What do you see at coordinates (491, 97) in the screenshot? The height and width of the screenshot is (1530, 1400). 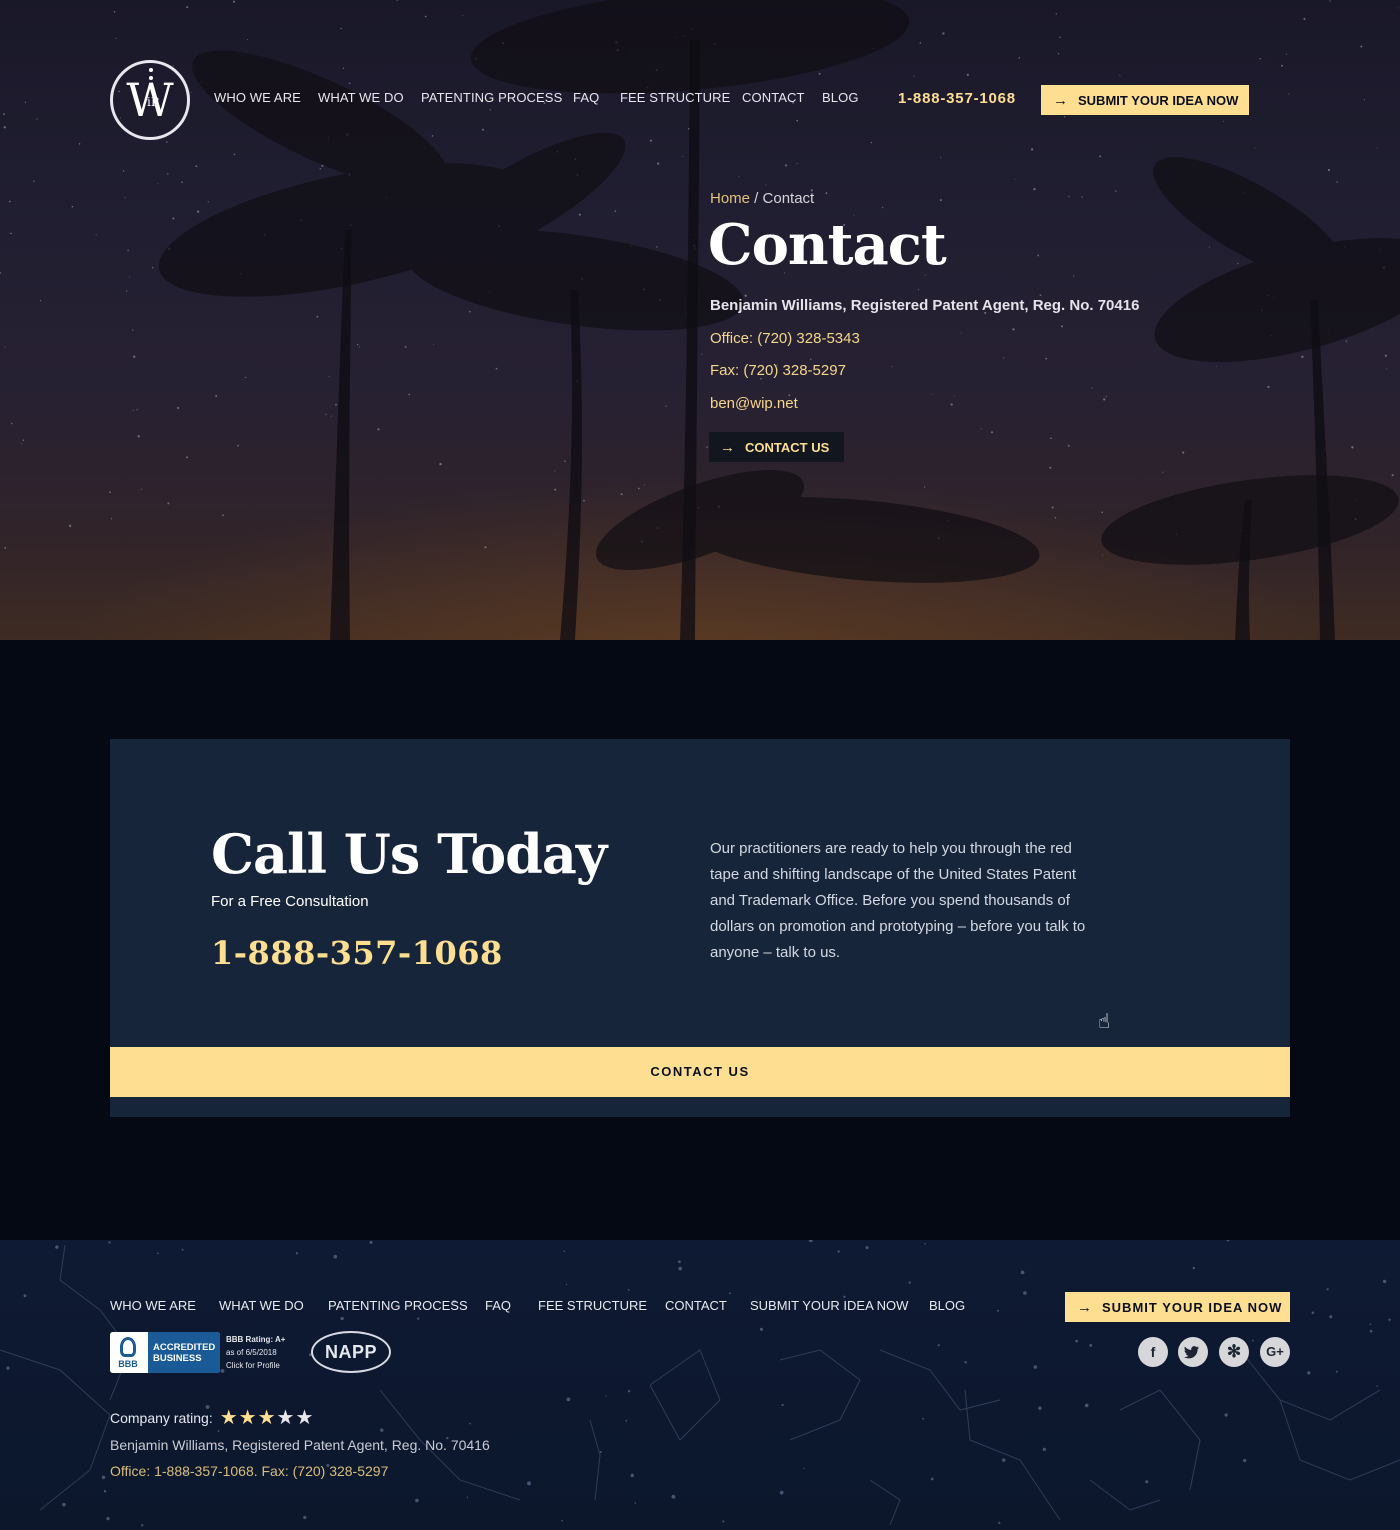 I see `nav-item-patenting-process: PATENTING PROCESS` at bounding box center [491, 97].